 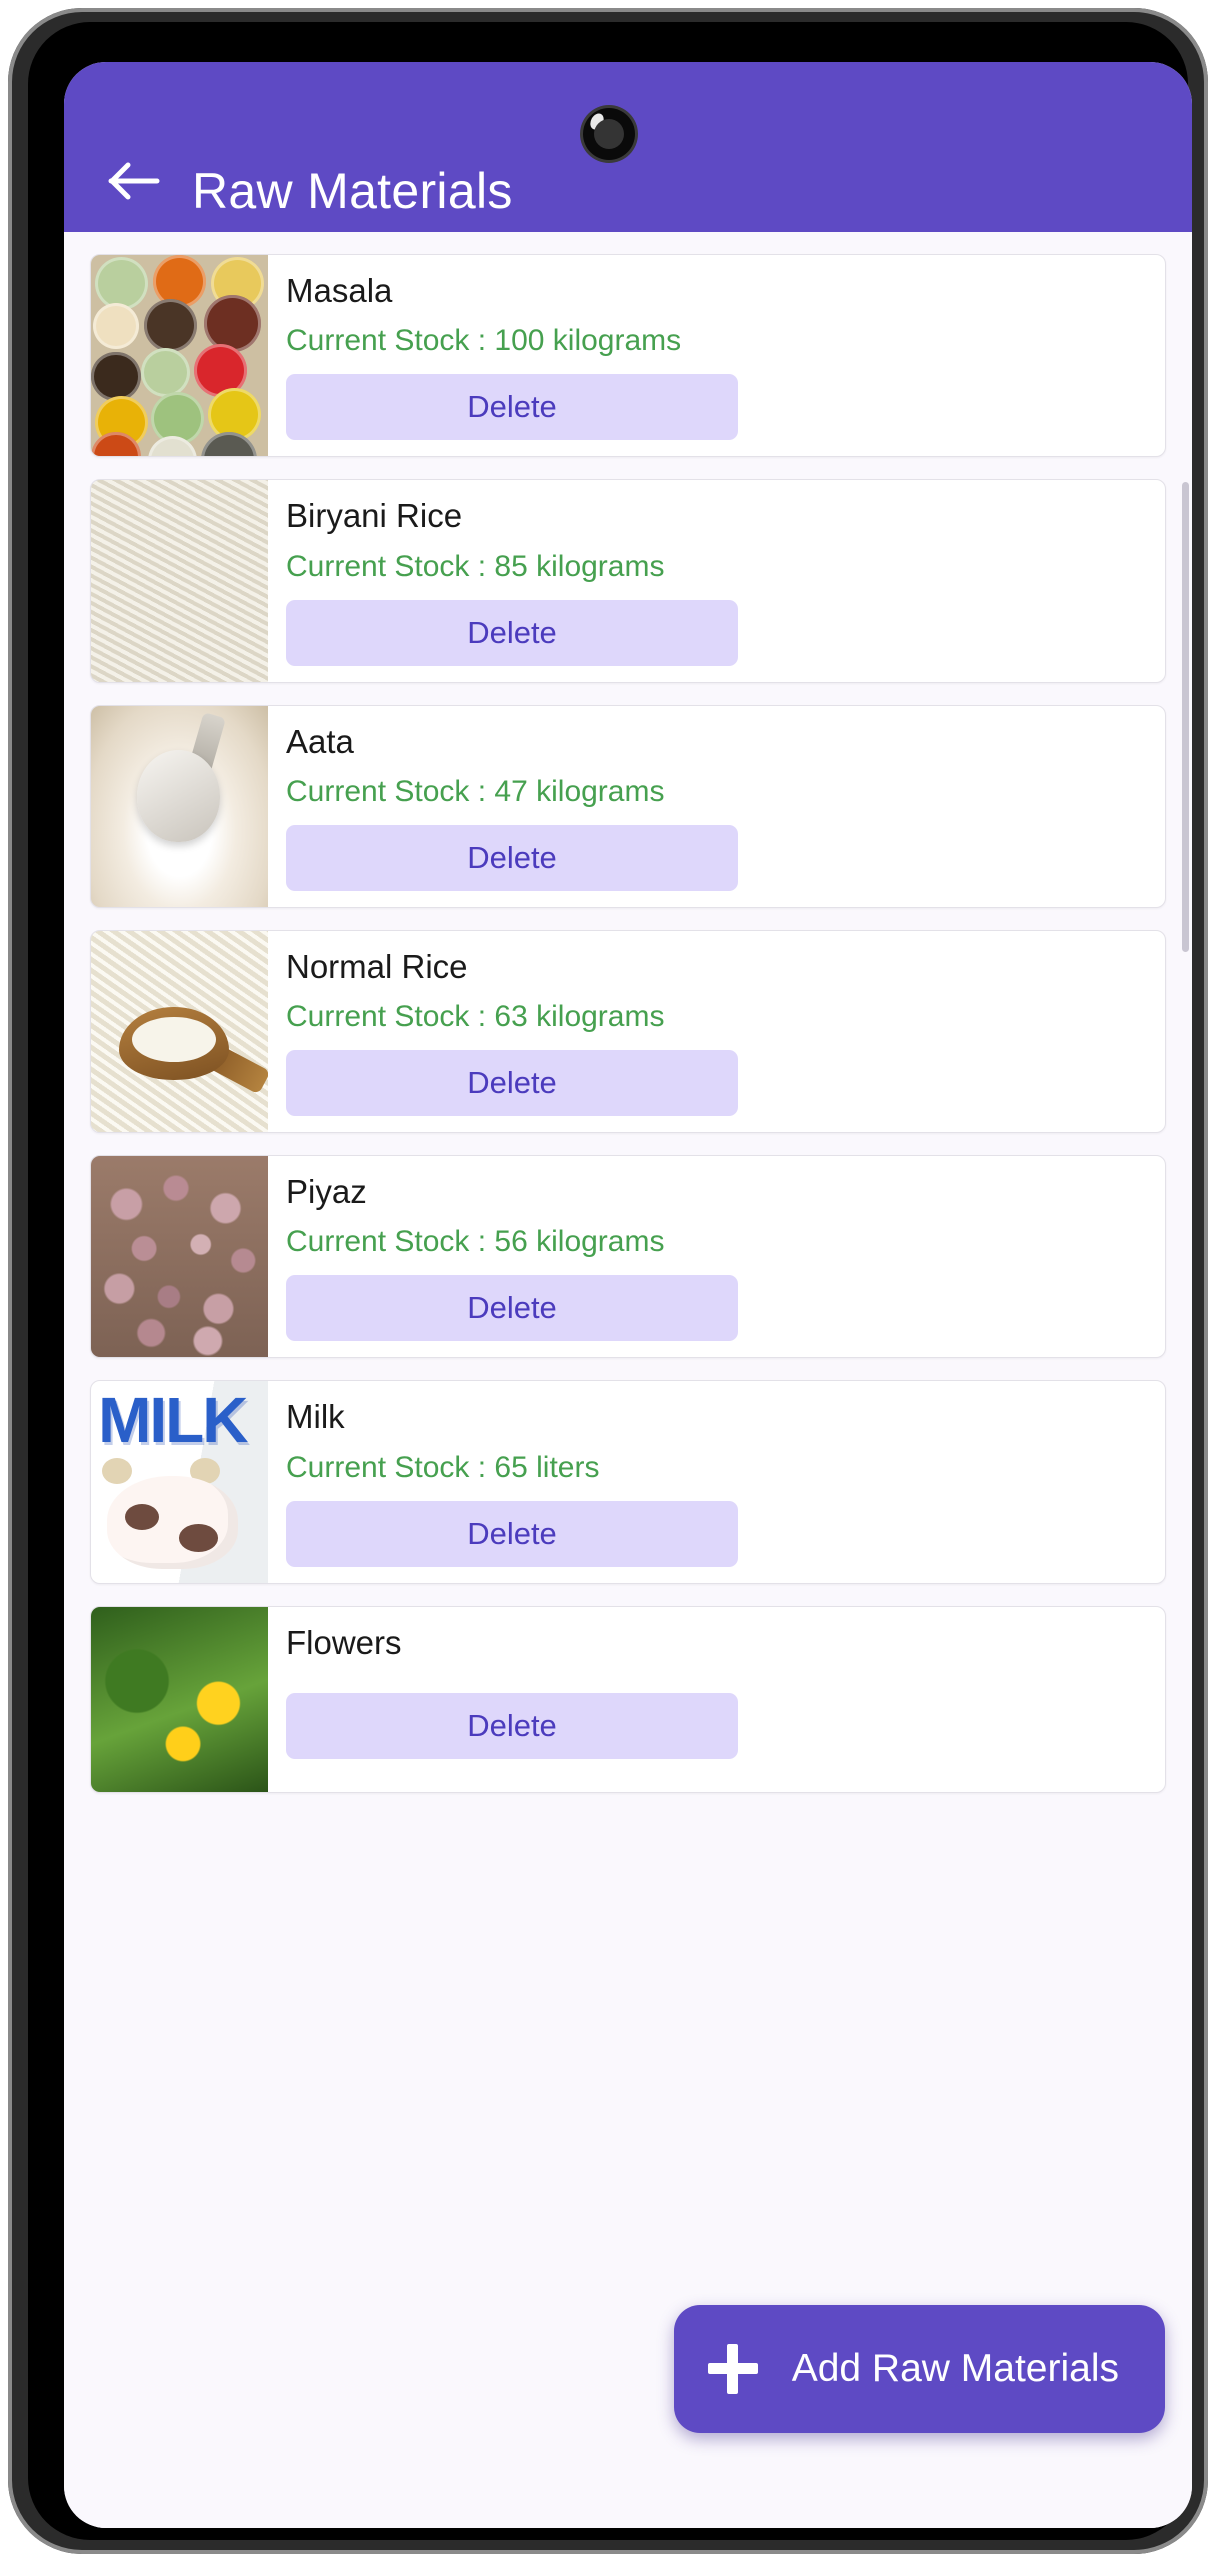 I want to click on raw-material-name: Normal Rice, so click(x=377, y=966).